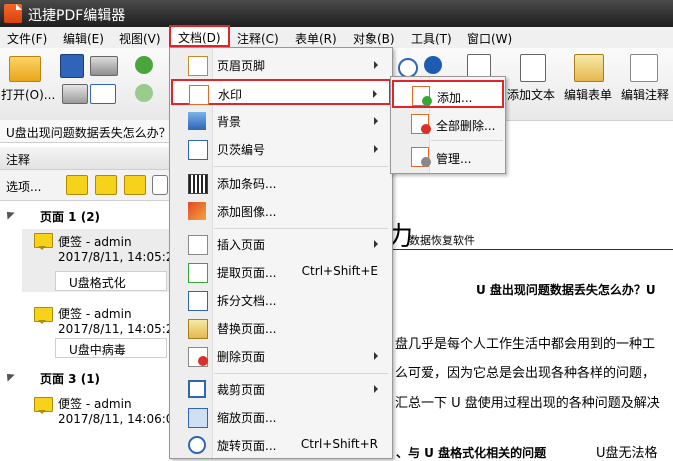 The height and width of the screenshot is (461, 673). What do you see at coordinates (281, 149) in the screenshot?
I see `menu-item-bates-numbering: 贝茨编号` at bounding box center [281, 149].